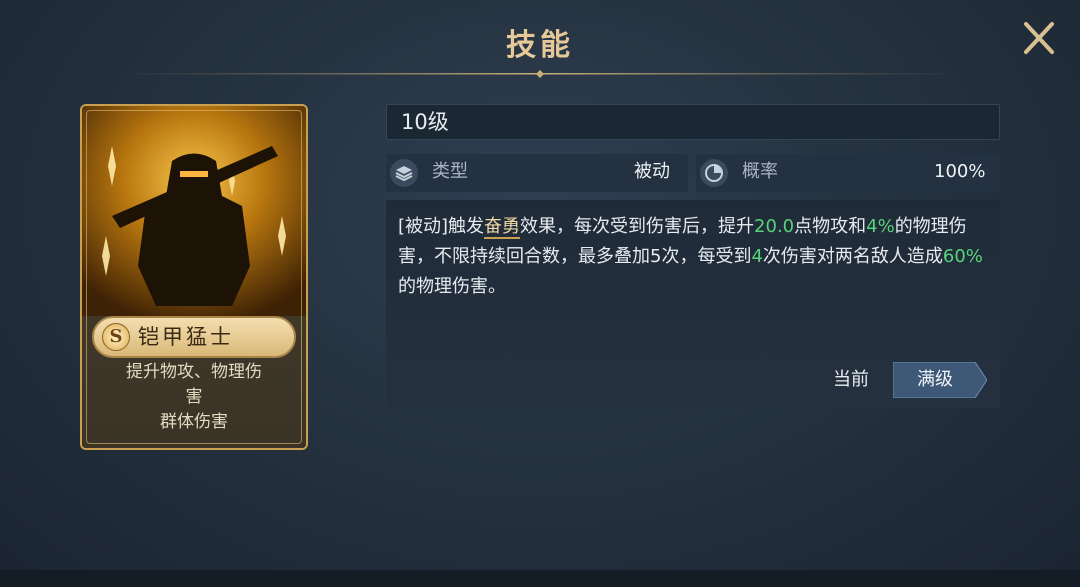 This screenshot has width=1080, height=587. What do you see at coordinates (186, 337) in the screenshot?
I see `skill-name: 铠甲猛士` at bounding box center [186, 337].